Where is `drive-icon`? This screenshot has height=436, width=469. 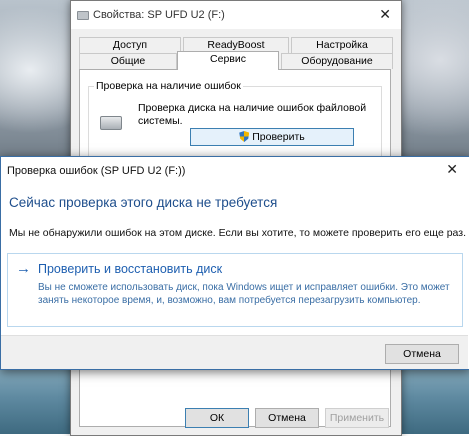
drive-icon is located at coordinates (83, 15).